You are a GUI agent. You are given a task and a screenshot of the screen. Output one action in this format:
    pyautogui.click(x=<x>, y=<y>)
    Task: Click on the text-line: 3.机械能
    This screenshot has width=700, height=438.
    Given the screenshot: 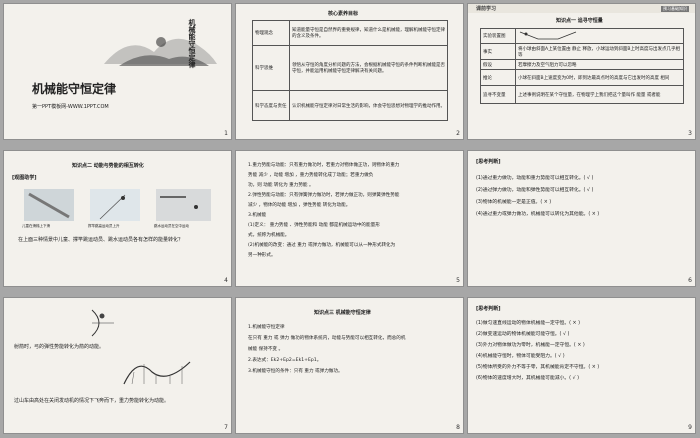 What is the action you would take?
    pyautogui.click(x=257, y=215)
    